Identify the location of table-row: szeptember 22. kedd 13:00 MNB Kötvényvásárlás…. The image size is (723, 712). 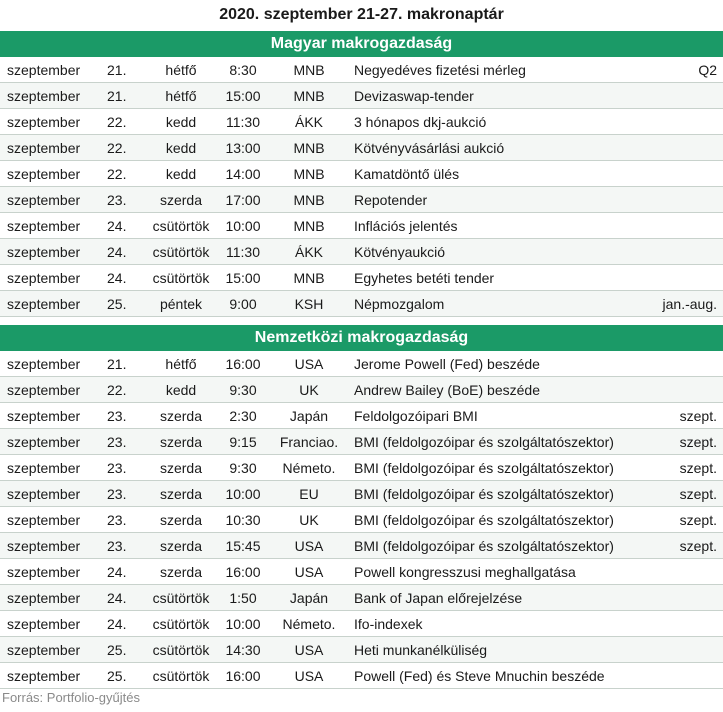
(361, 148).